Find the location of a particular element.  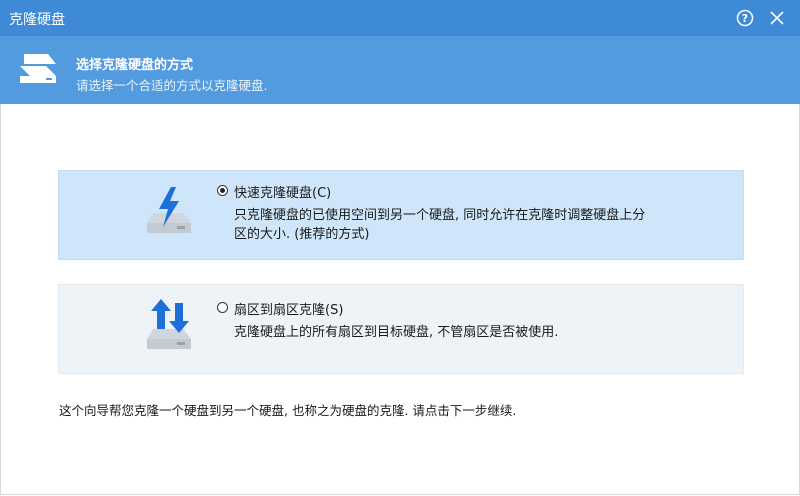

help-circle-icon: ? is located at coordinates (745, 18).